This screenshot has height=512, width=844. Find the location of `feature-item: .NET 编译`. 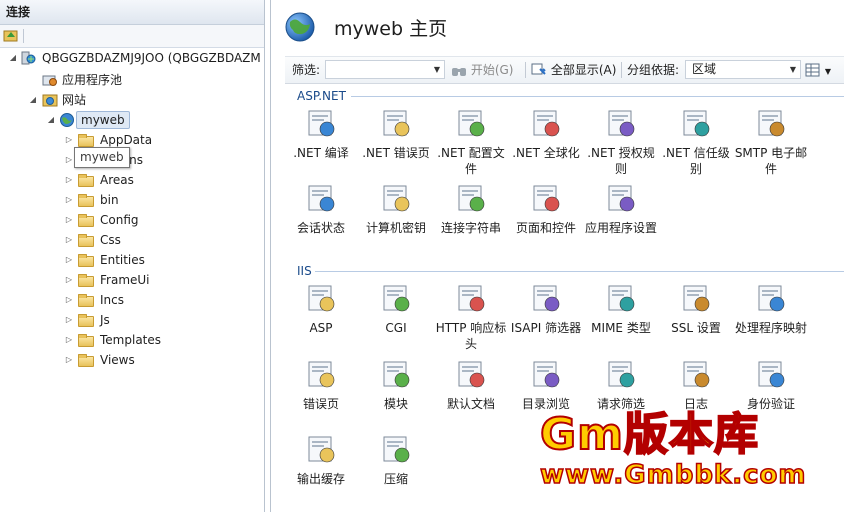

feature-item: .NET 编译 is located at coordinates (321, 134).